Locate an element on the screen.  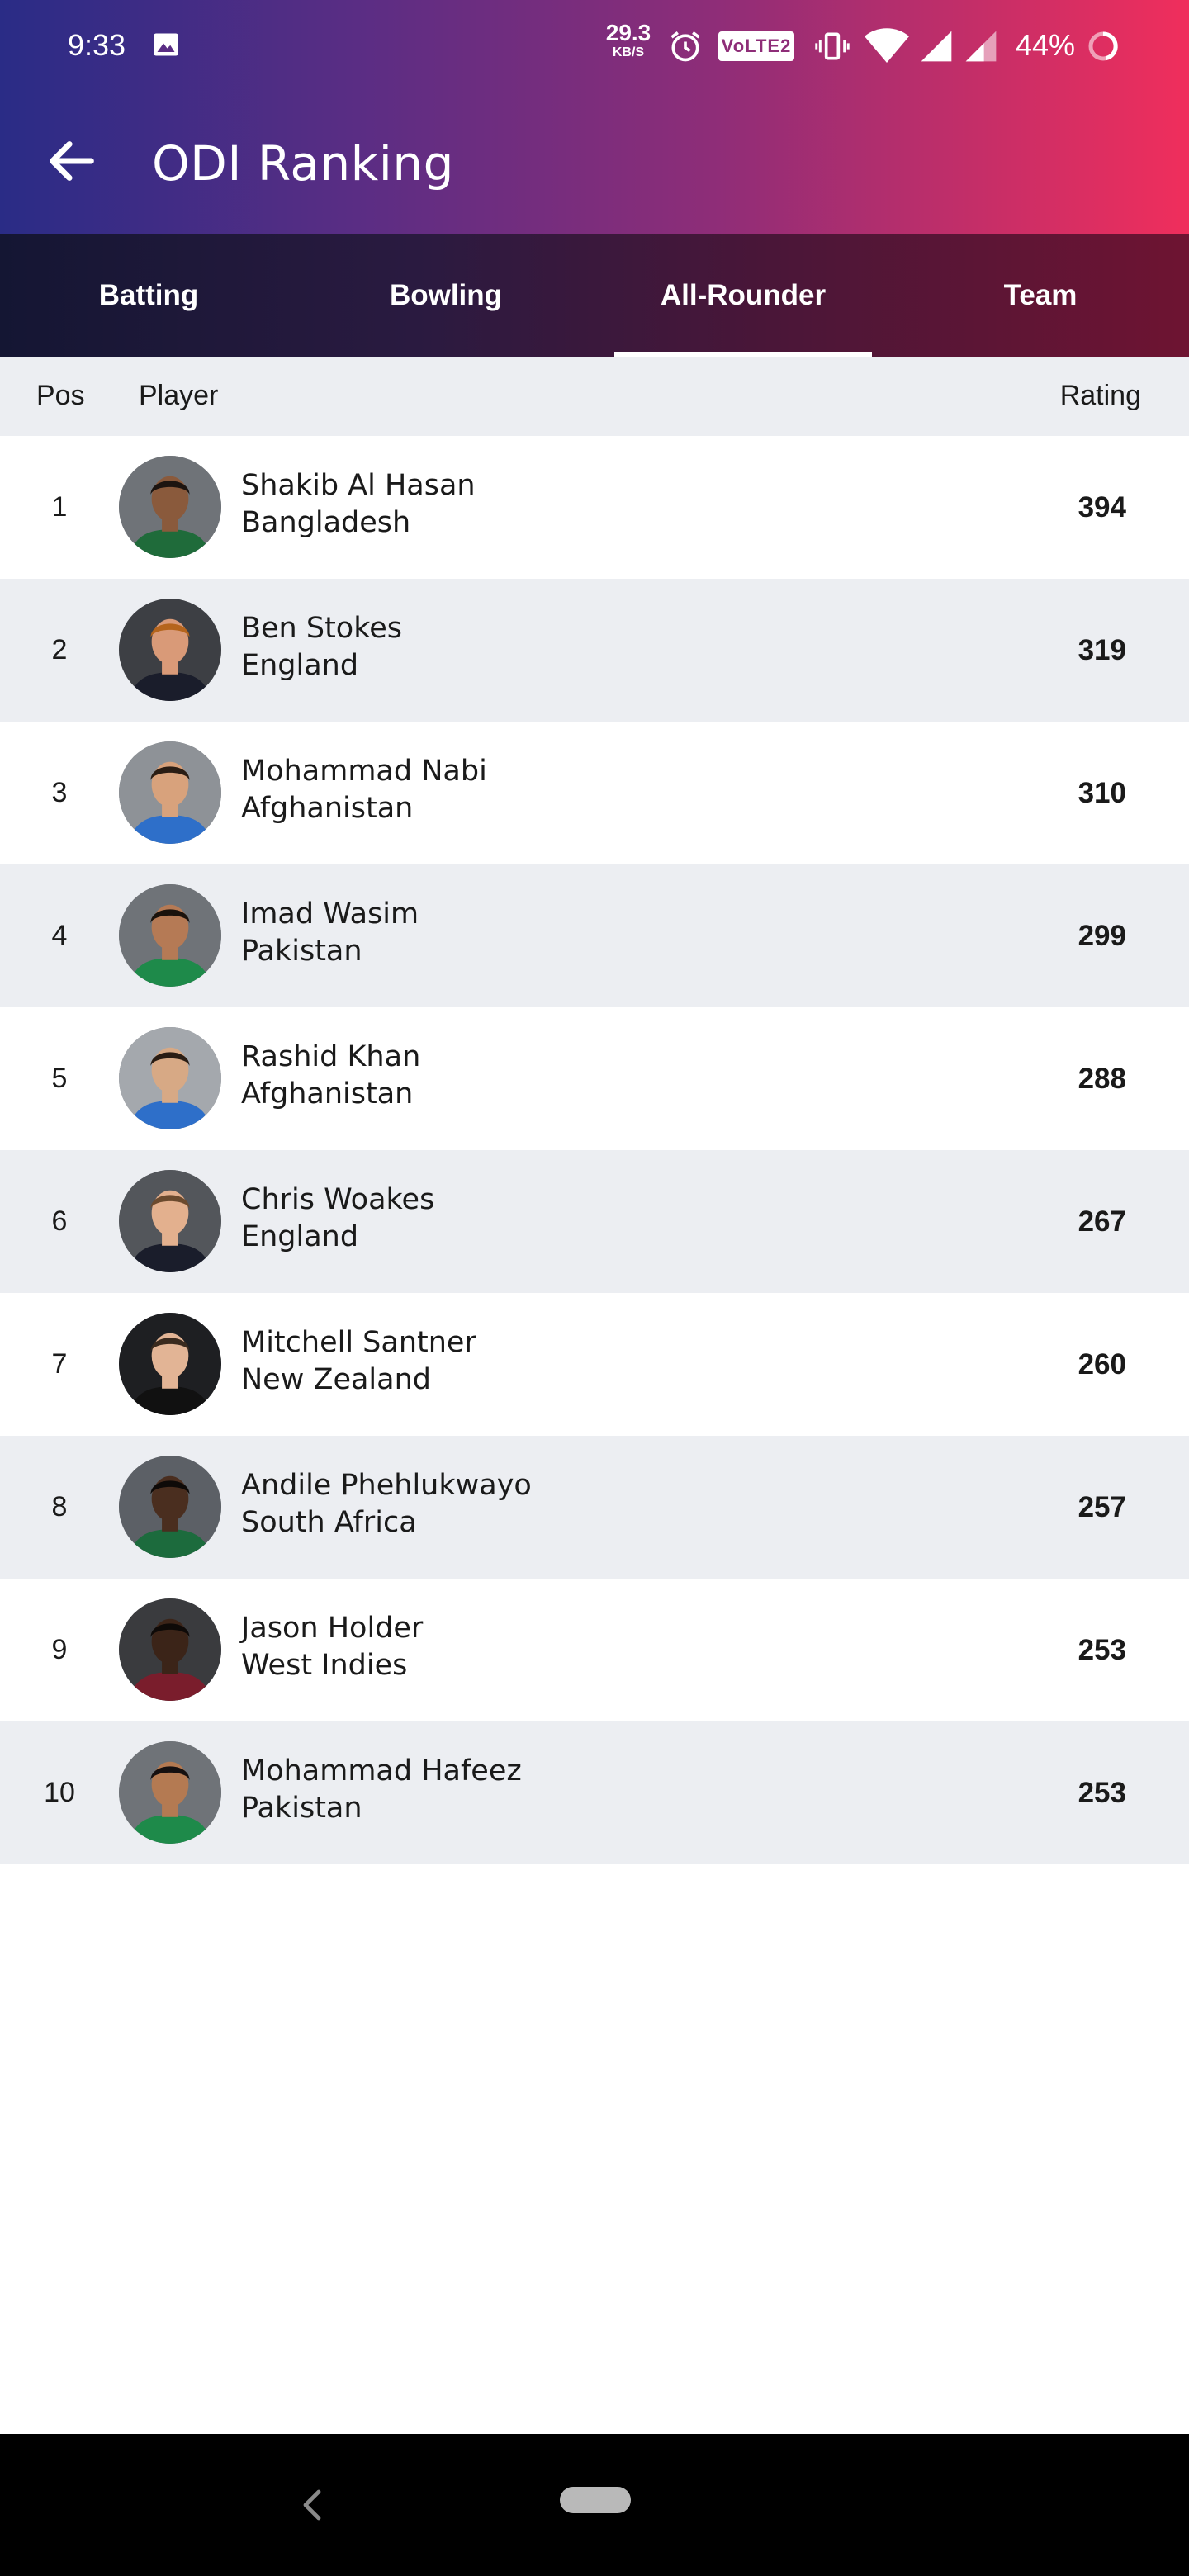
player-info: Jason Holder West Indies is located at coordinates (332, 1647).